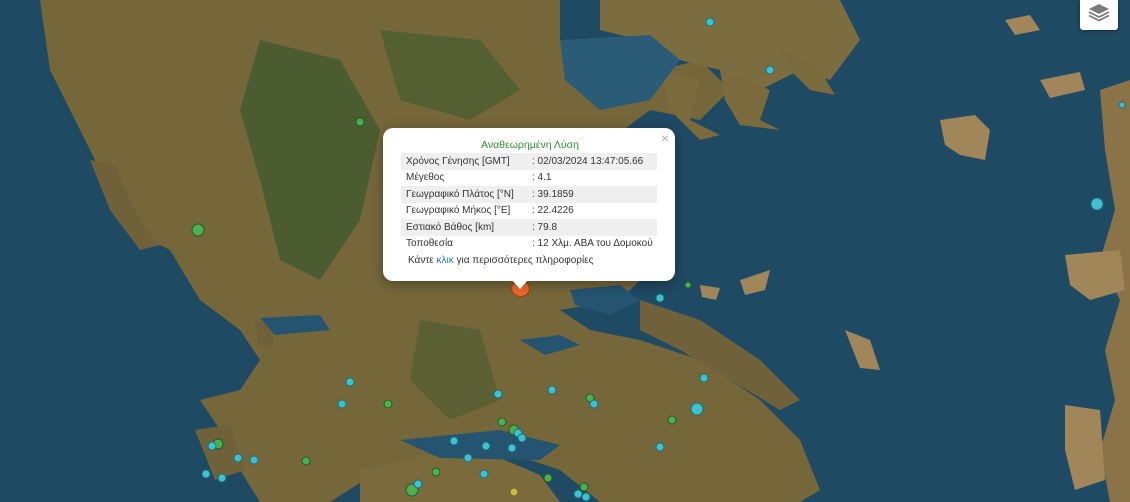  I want to click on skiathos-island, so click(710, 292).